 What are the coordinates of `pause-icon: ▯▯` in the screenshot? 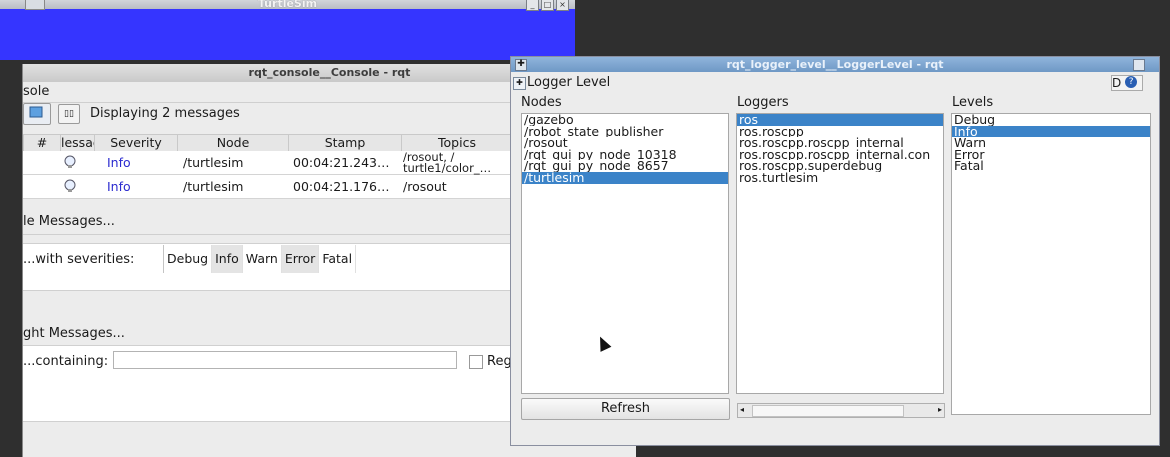 It's located at (69, 114).